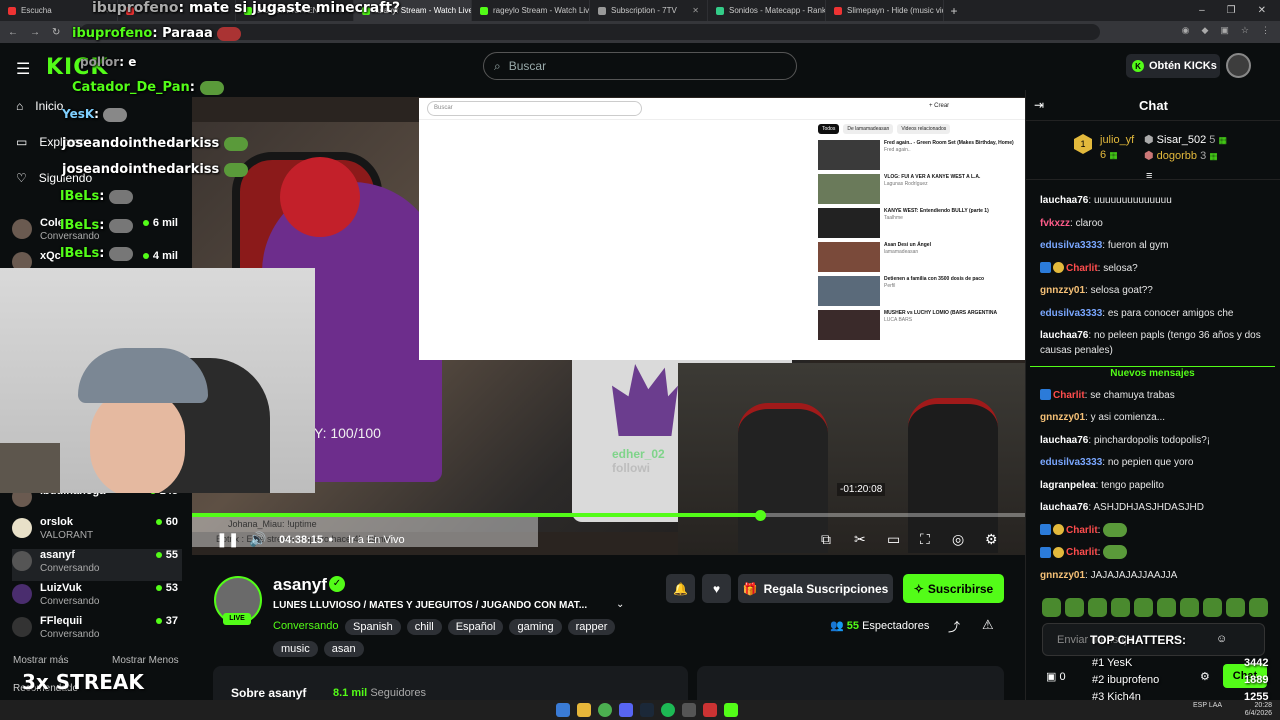 This screenshot has height=720, width=1280. Describe the element at coordinates (958, 539) in the screenshot. I see `quality-icon: ◎` at that location.